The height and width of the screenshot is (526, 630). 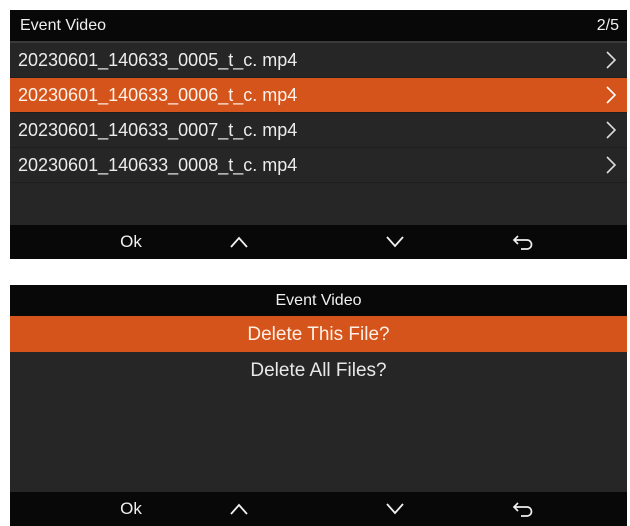 I want to click on title-bar: Event Video, so click(x=318, y=300).